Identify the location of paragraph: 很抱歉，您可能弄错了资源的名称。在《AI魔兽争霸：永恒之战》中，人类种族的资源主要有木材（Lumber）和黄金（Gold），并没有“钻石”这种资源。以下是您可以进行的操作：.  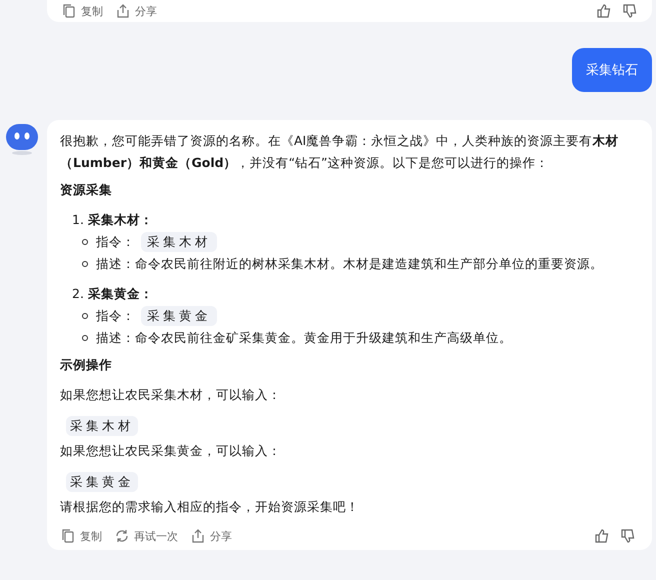
(340, 152).